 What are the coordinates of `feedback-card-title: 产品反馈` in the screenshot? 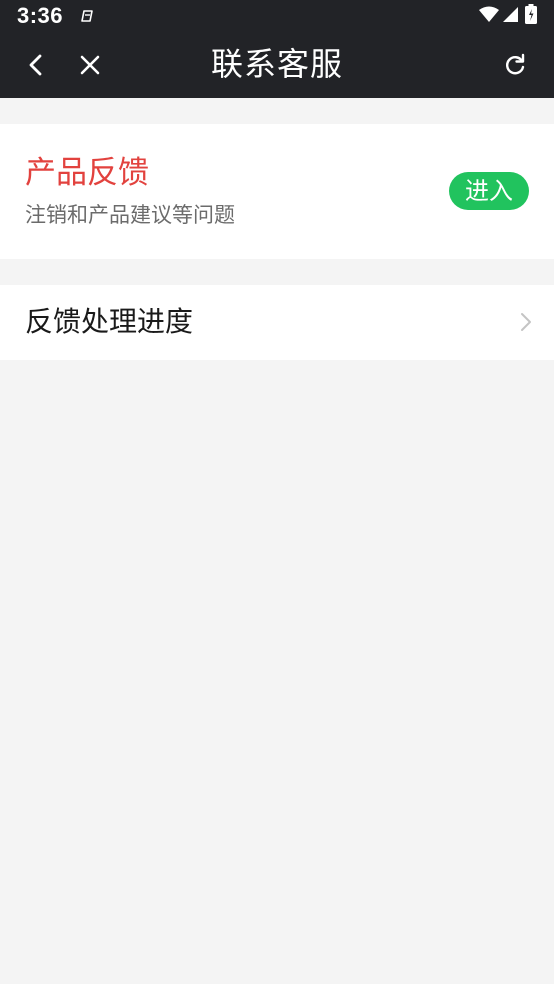 It's located at (87, 173).